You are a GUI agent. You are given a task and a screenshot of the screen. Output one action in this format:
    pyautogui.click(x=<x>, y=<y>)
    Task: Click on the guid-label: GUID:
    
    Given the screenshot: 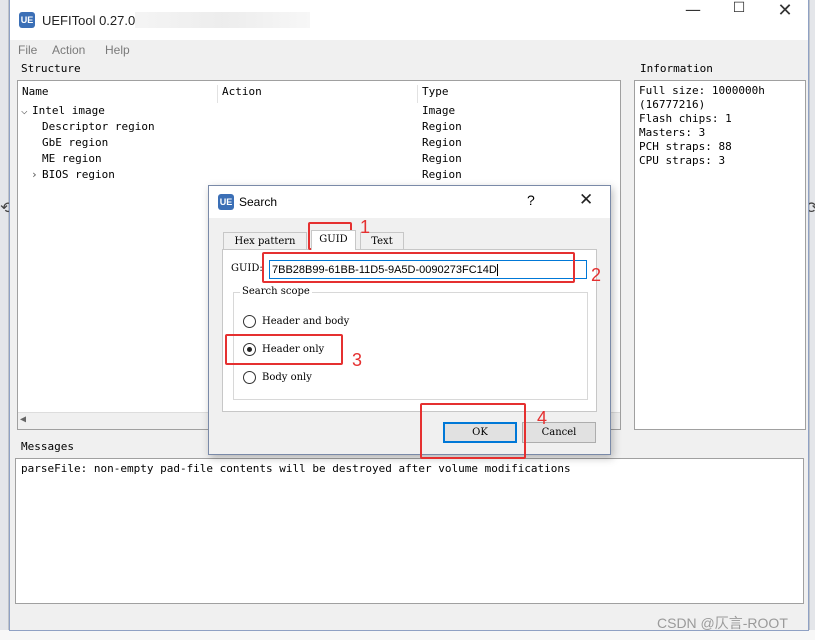 What is the action you would take?
    pyautogui.click(x=247, y=268)
    